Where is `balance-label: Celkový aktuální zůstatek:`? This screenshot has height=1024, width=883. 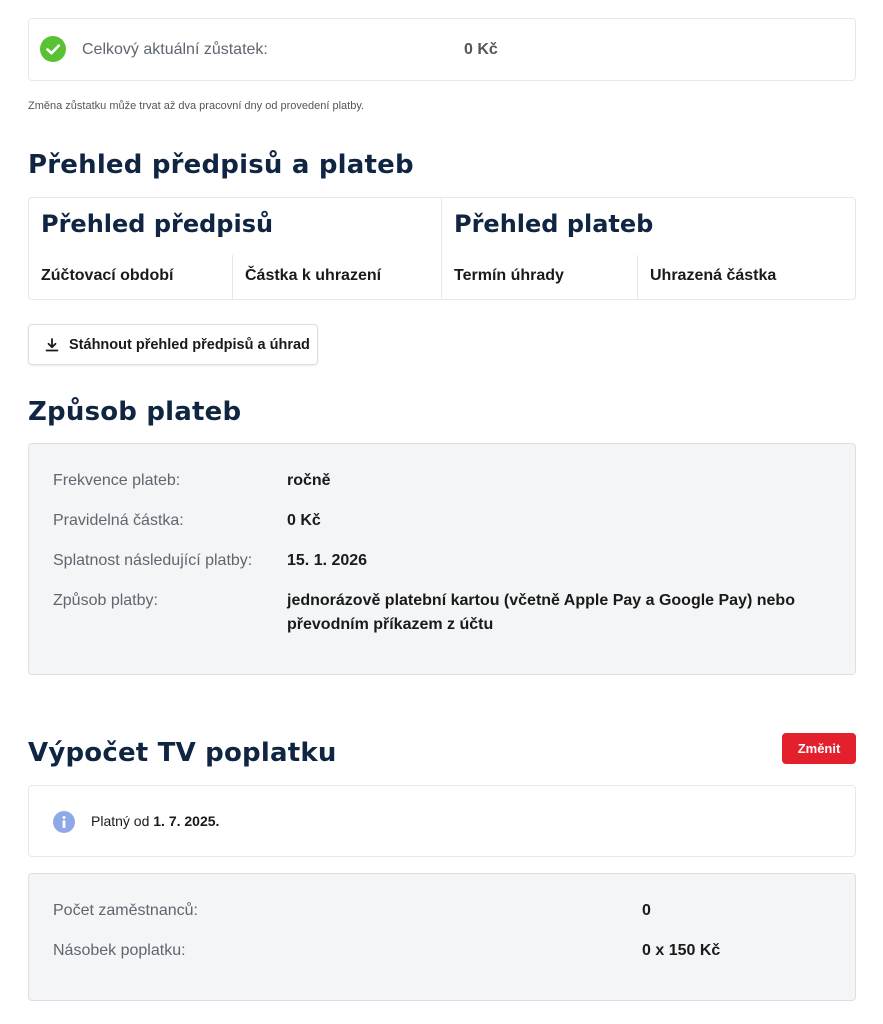
balance-label: Celkový aktuální zůstatek: is located at coordinates (175, 49).